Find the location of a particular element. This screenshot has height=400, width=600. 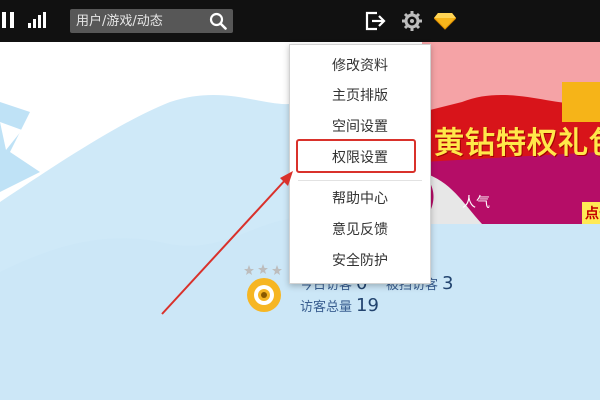

signal-bars-icon is located at coordinates (38, 20).